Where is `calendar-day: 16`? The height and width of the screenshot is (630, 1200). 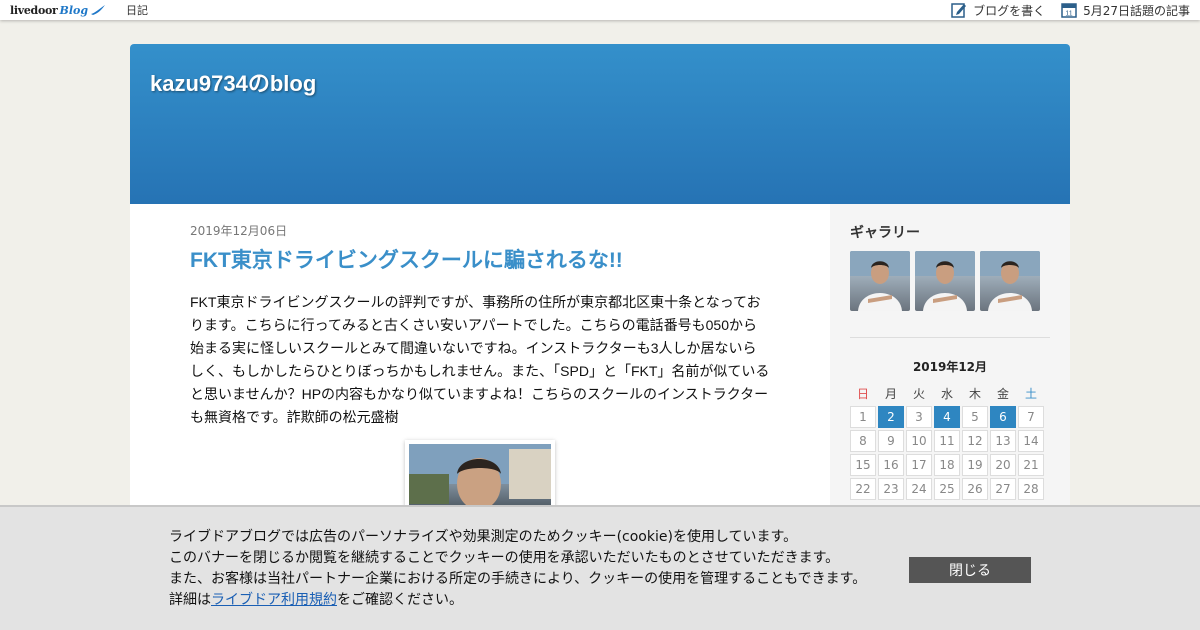 calendar-day: 16 is located at coordinates (891, 465).